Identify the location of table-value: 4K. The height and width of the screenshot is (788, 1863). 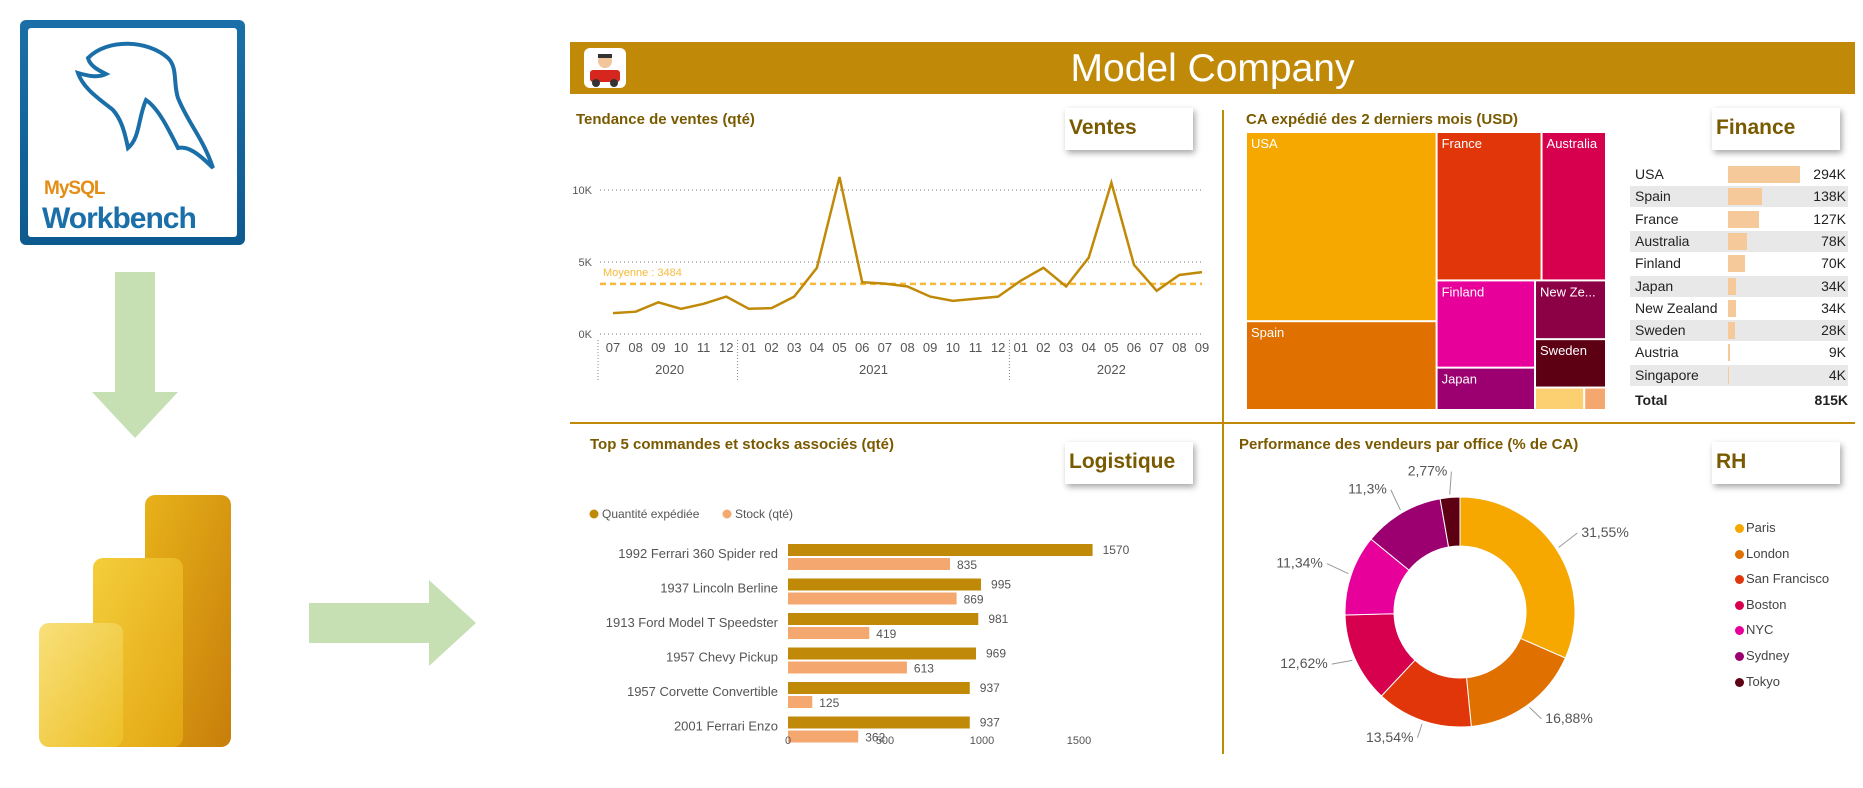
(1837, 374).